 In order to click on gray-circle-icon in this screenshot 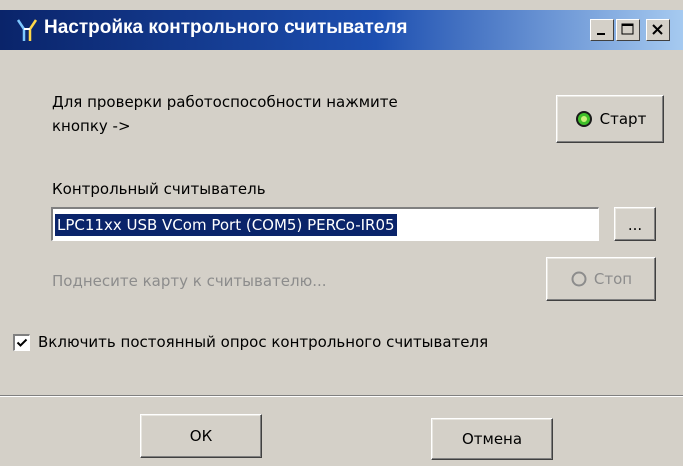, I will do `click(579, 279)`.